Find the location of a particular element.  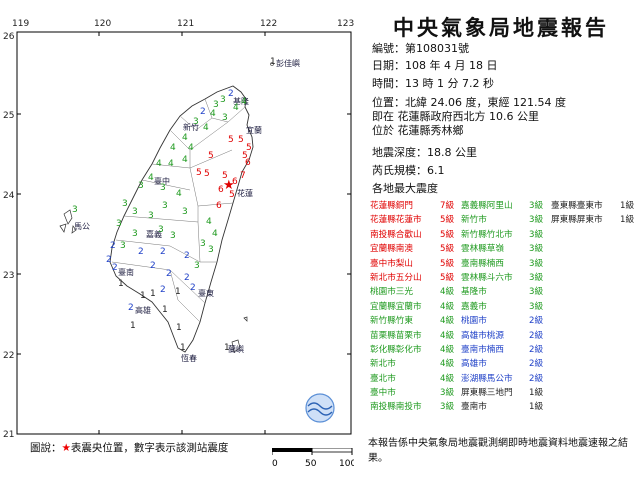

date-label: 日期： is located at coordinates (388, 65).